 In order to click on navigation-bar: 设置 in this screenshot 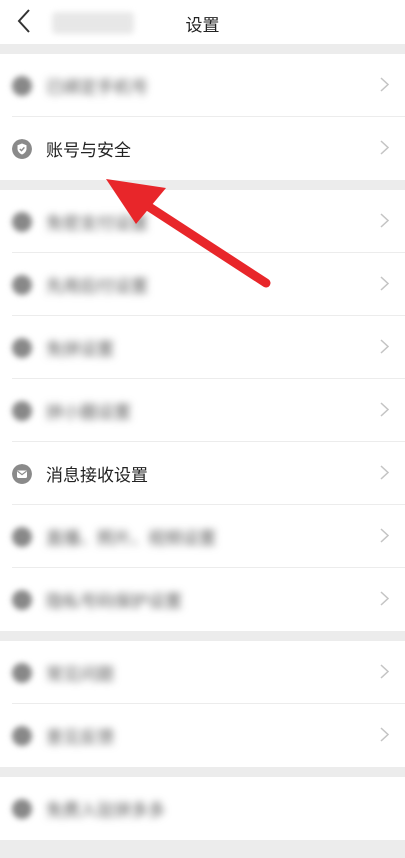, I will do `click(202, 22)`.